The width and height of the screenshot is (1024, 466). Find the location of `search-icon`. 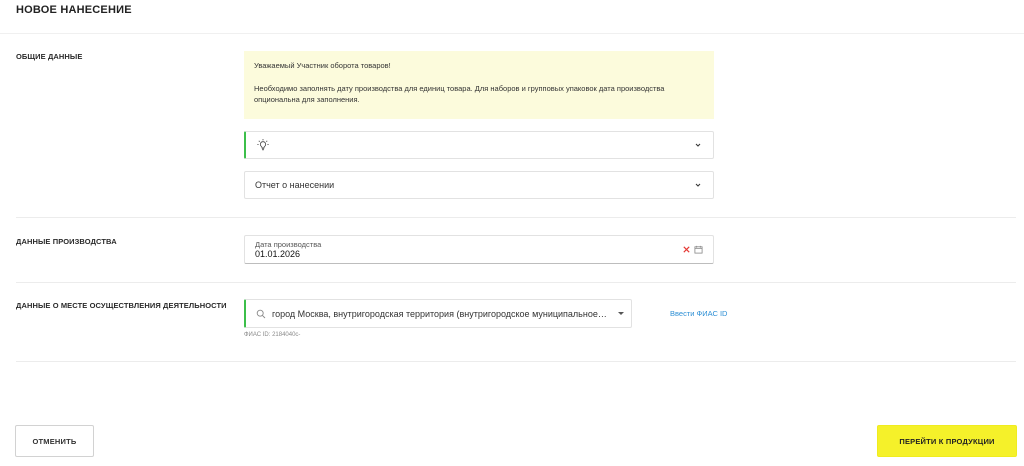

search-icon is located at coordinates (261, 313).